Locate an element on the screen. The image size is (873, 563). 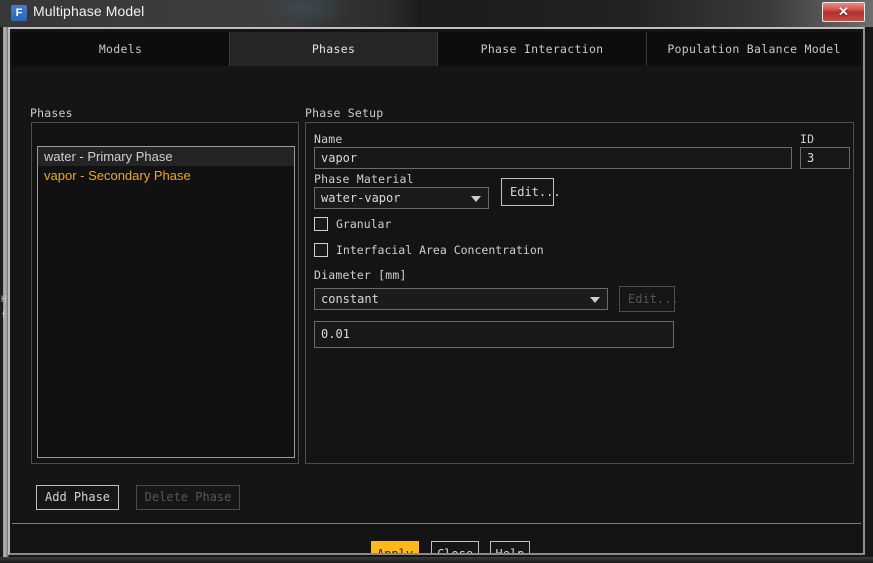
title-bar: F Multiphase Model ✕ is located at coordinates (436, 13).